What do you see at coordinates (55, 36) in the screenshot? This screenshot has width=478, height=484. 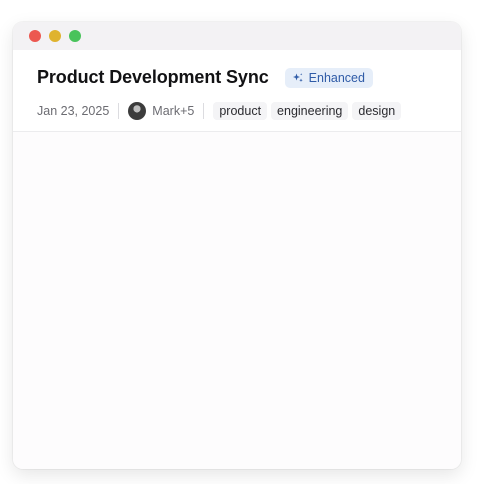 I see `minimize-window-button` at bounding box center [55, 36].